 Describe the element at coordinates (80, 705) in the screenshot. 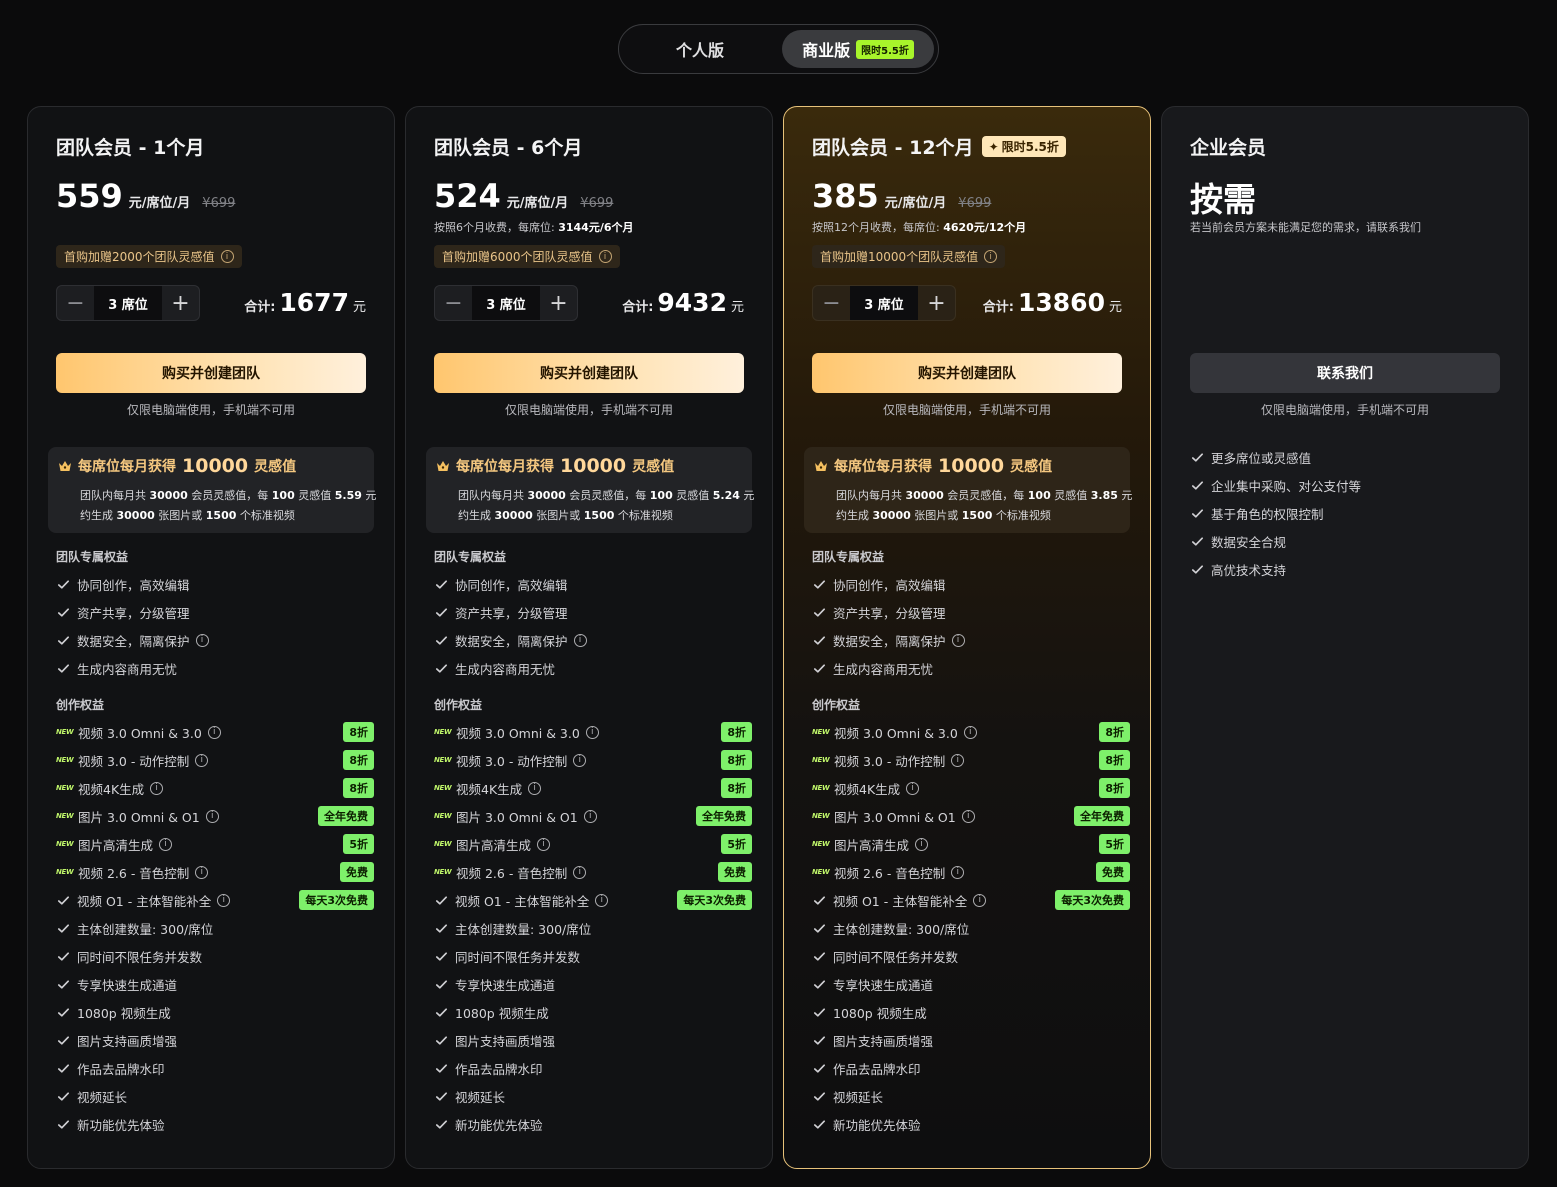

I see `section-title-create: 创作权益` at that location.